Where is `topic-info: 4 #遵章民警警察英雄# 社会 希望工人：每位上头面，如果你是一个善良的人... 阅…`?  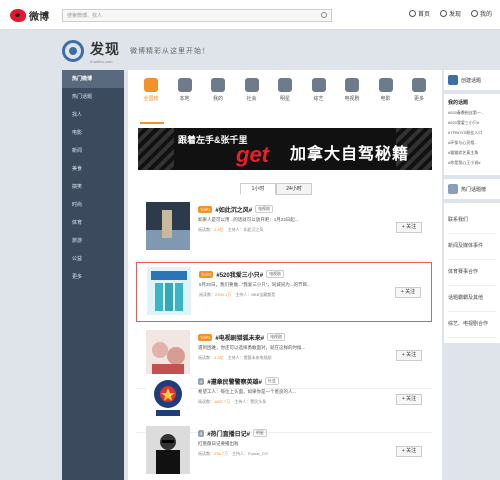 topic-info: 4 #遵章民警警察英雄# 社会 希望工人：每位上头面，如果你是一个善良的人... 阅… is located at coordinates (282, 390).